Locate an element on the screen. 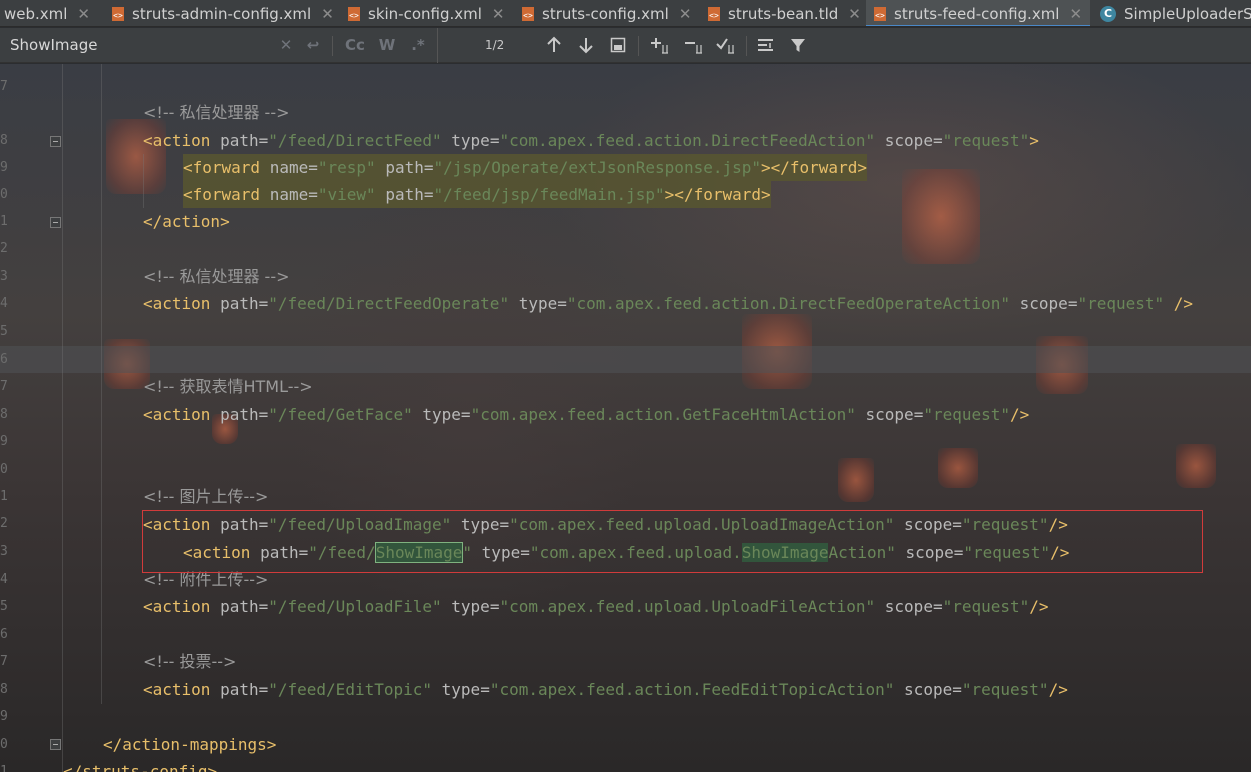  tab-label: struts-config.xml is located at coordinates (605, 13).